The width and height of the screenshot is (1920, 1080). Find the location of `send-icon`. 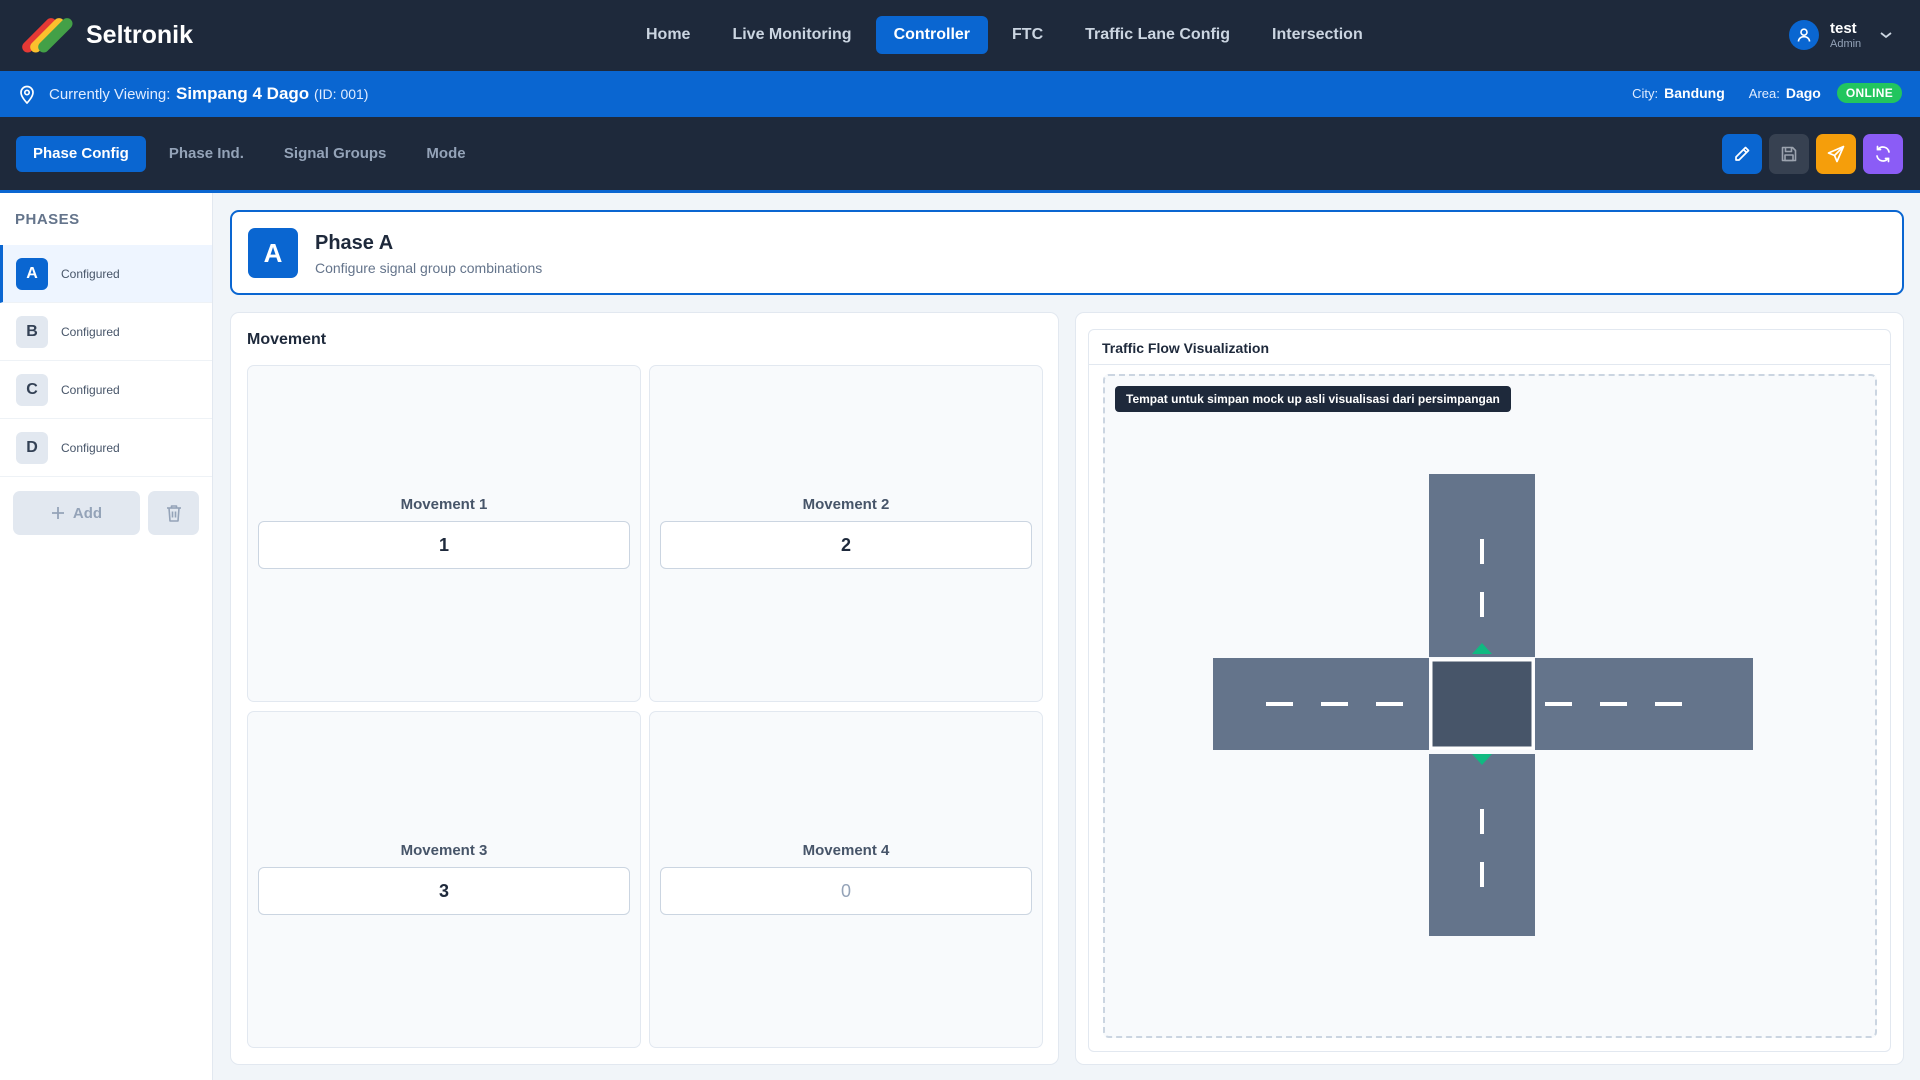

send-icon is located at coordinates (1836, 154).